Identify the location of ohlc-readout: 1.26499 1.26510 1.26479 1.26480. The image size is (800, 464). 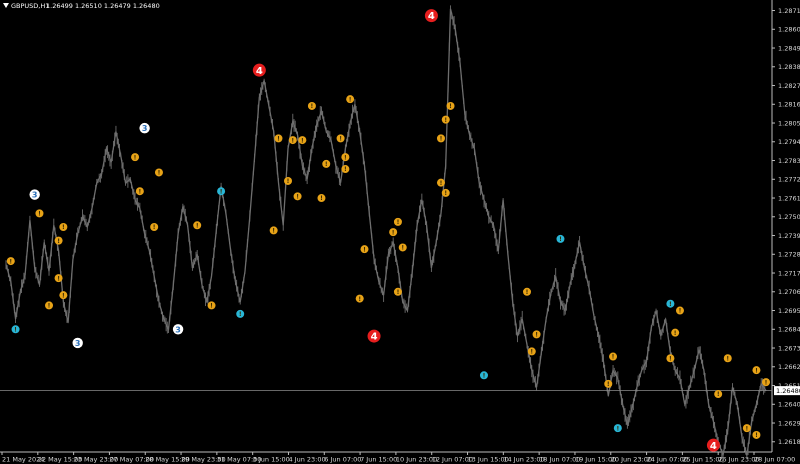
(103, 6).